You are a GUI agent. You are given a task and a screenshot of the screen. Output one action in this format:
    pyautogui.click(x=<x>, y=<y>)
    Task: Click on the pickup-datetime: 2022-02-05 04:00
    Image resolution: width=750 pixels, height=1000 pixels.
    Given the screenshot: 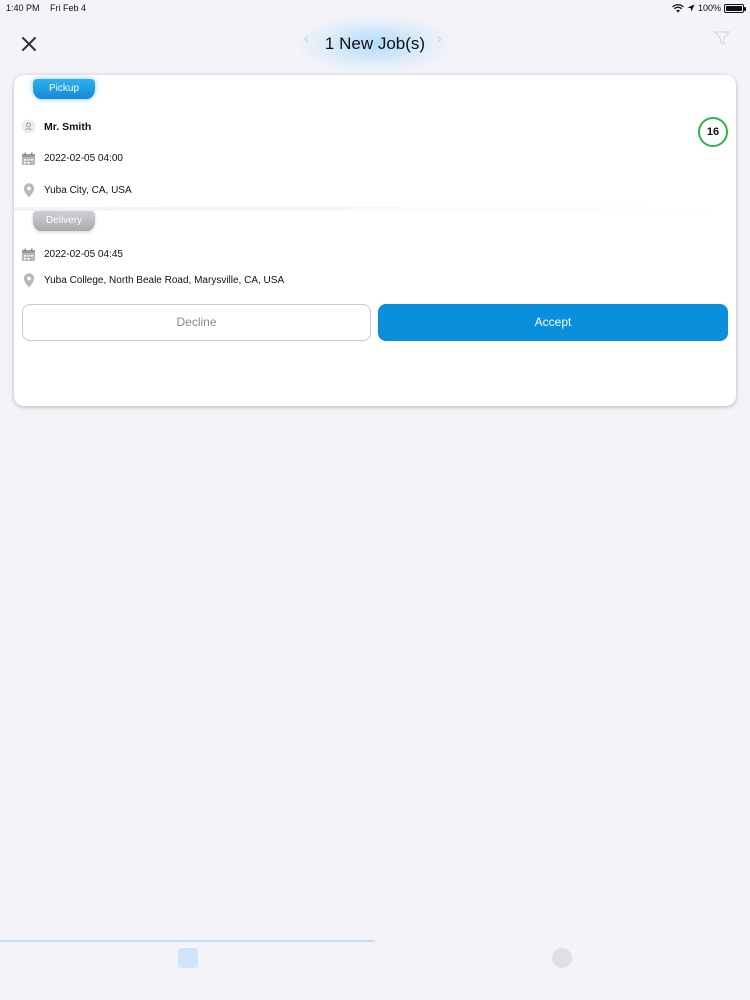 What is the action you would take?
    pyautogui.click(x=83, y=158)
    